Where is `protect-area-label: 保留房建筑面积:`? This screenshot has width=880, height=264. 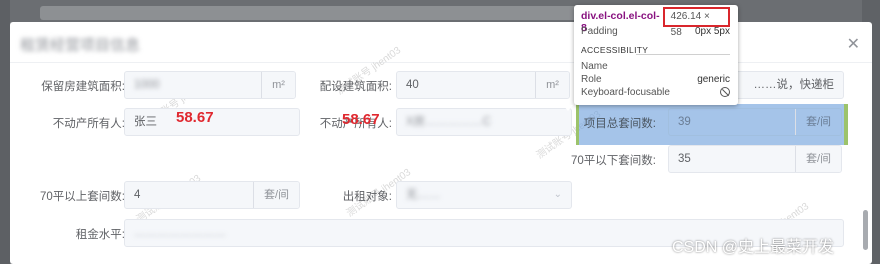 protect-area-label: 保留房建筑面积: is located at coordinates (83, 87).